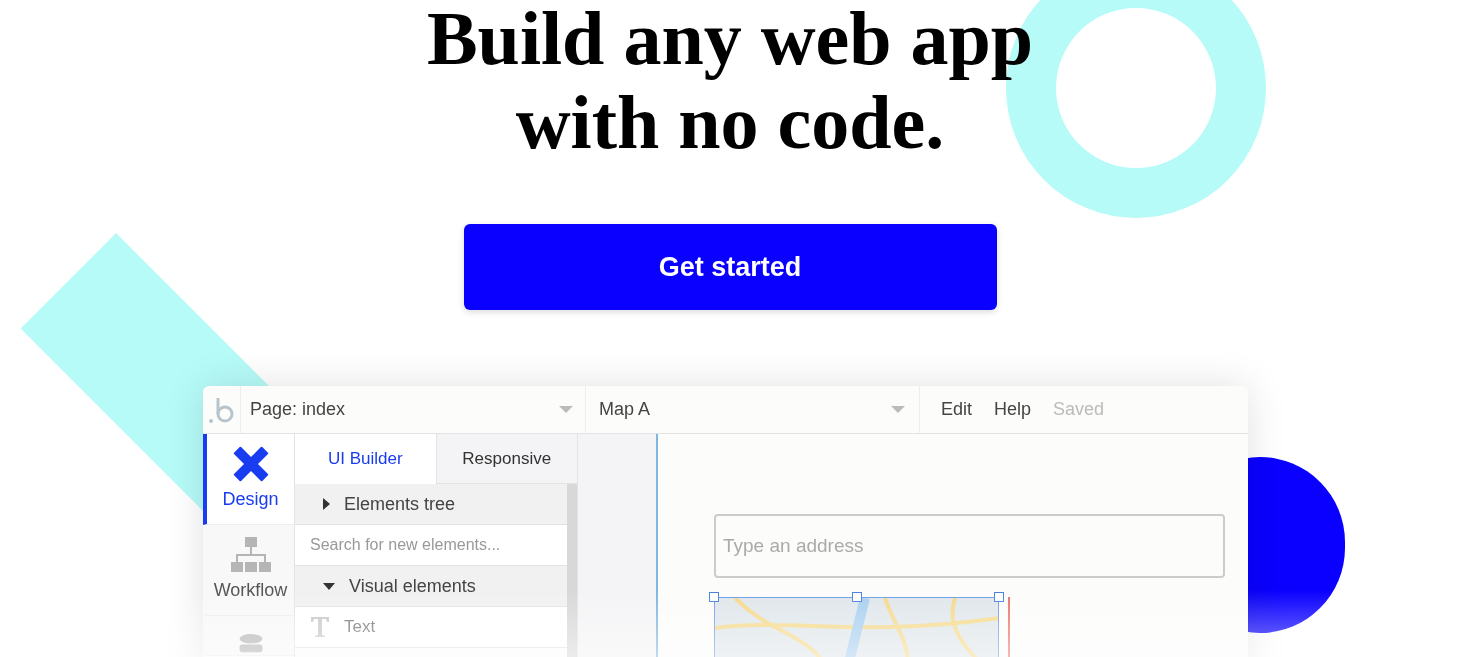  I want to click on menu-item: Help, so click(1013, 409).